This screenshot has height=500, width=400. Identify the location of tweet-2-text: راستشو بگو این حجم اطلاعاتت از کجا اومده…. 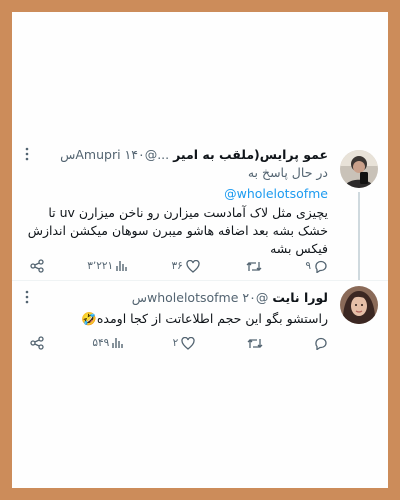
(204, 318).